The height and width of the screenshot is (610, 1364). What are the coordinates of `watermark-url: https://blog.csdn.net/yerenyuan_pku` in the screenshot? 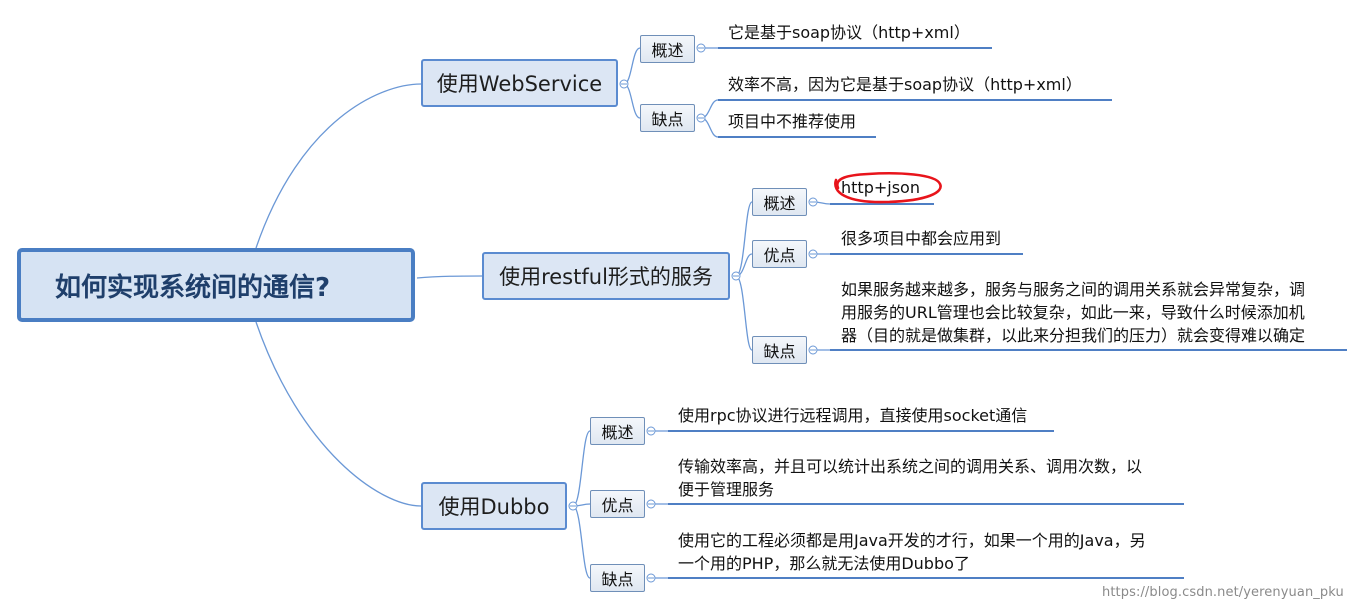 It's located at (1223, 592).